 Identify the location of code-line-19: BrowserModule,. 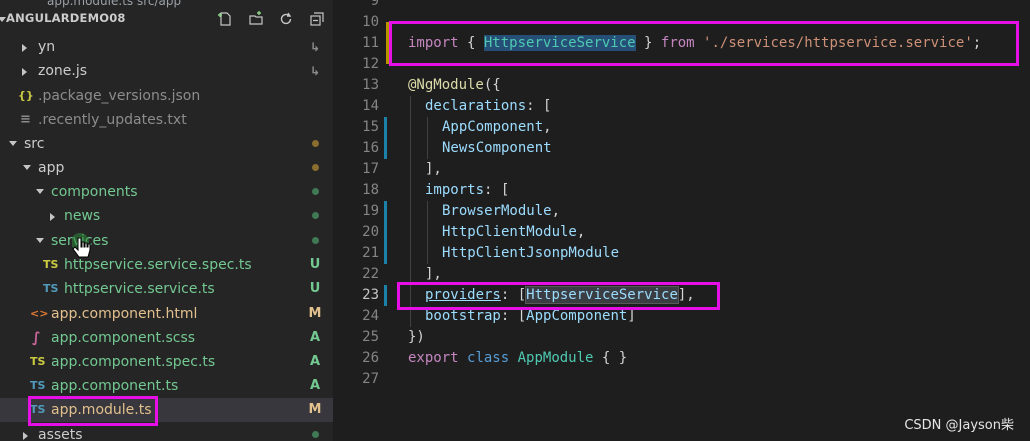
(501, 211).